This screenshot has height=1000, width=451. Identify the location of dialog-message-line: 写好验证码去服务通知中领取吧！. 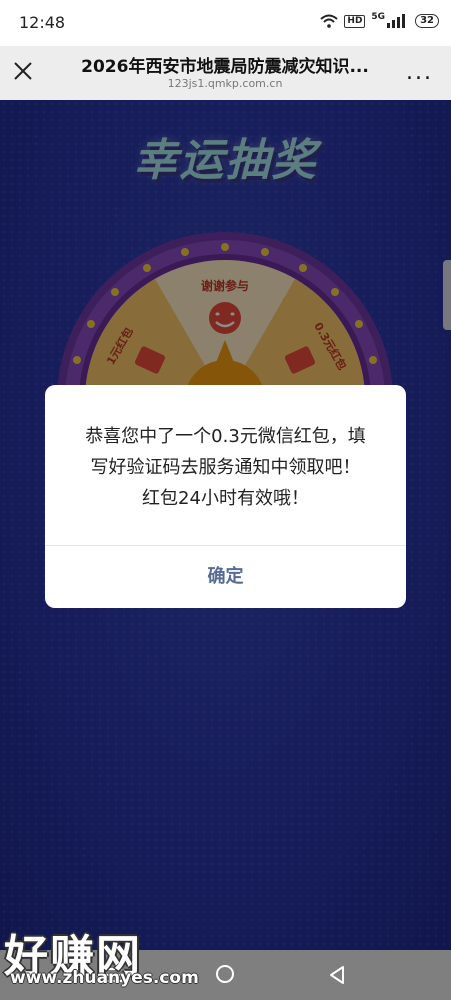
(225, 467).